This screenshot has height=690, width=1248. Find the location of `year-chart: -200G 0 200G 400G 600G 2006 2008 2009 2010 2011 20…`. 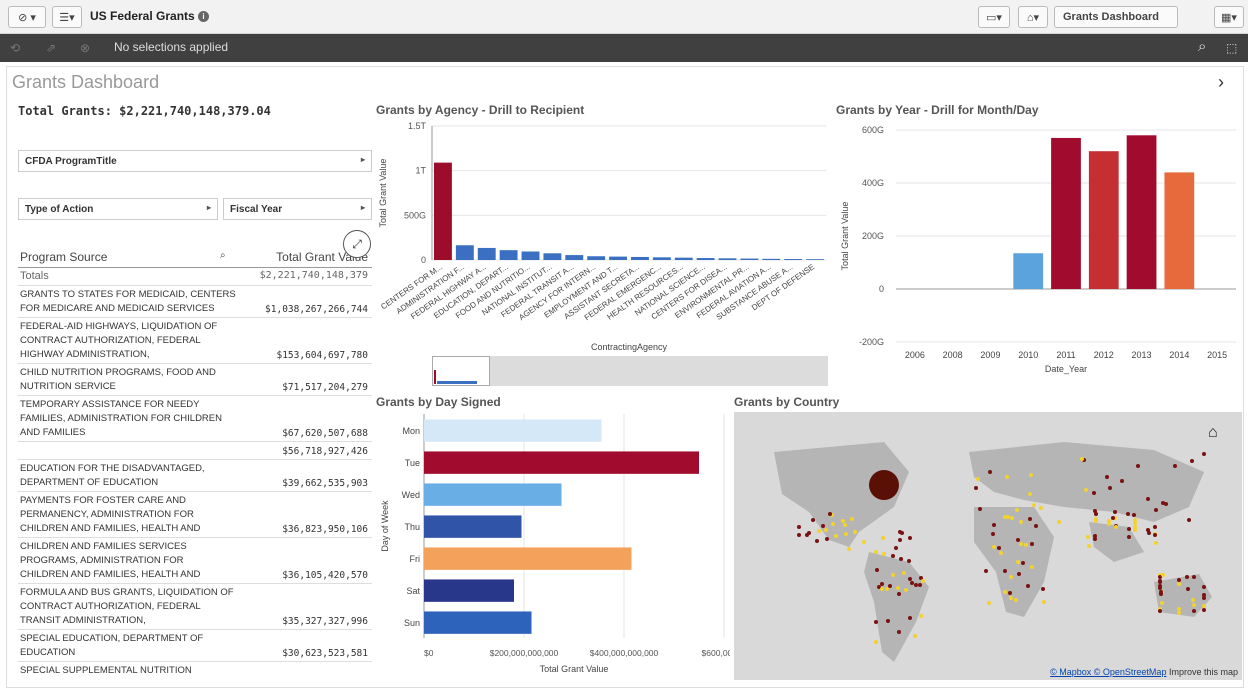

year-chart: -200G 0 200G 400G 600G 2006 2008 2009 2010 2011 20… is located at coordinates (1039, 253).